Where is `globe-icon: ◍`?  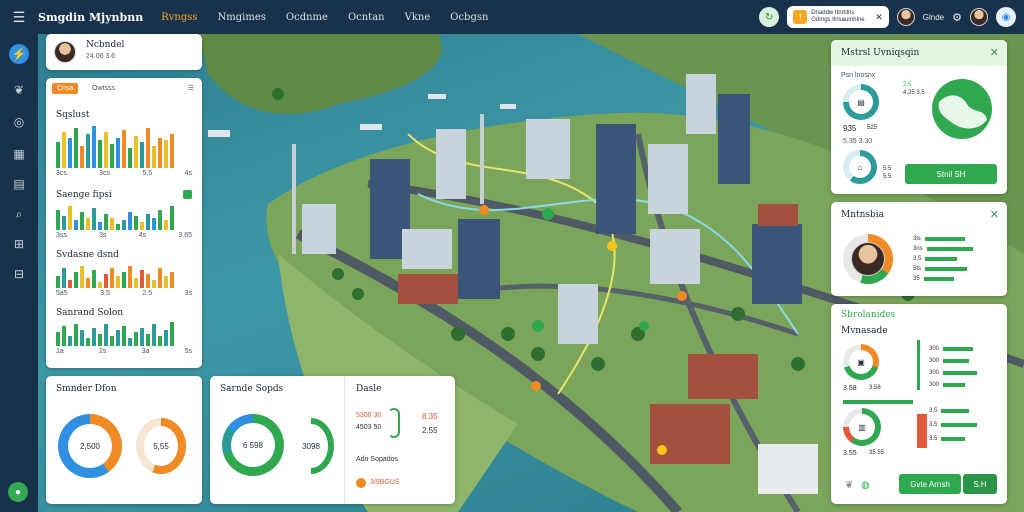
globe-icon: ◍ is located at coordinates (865, 485).